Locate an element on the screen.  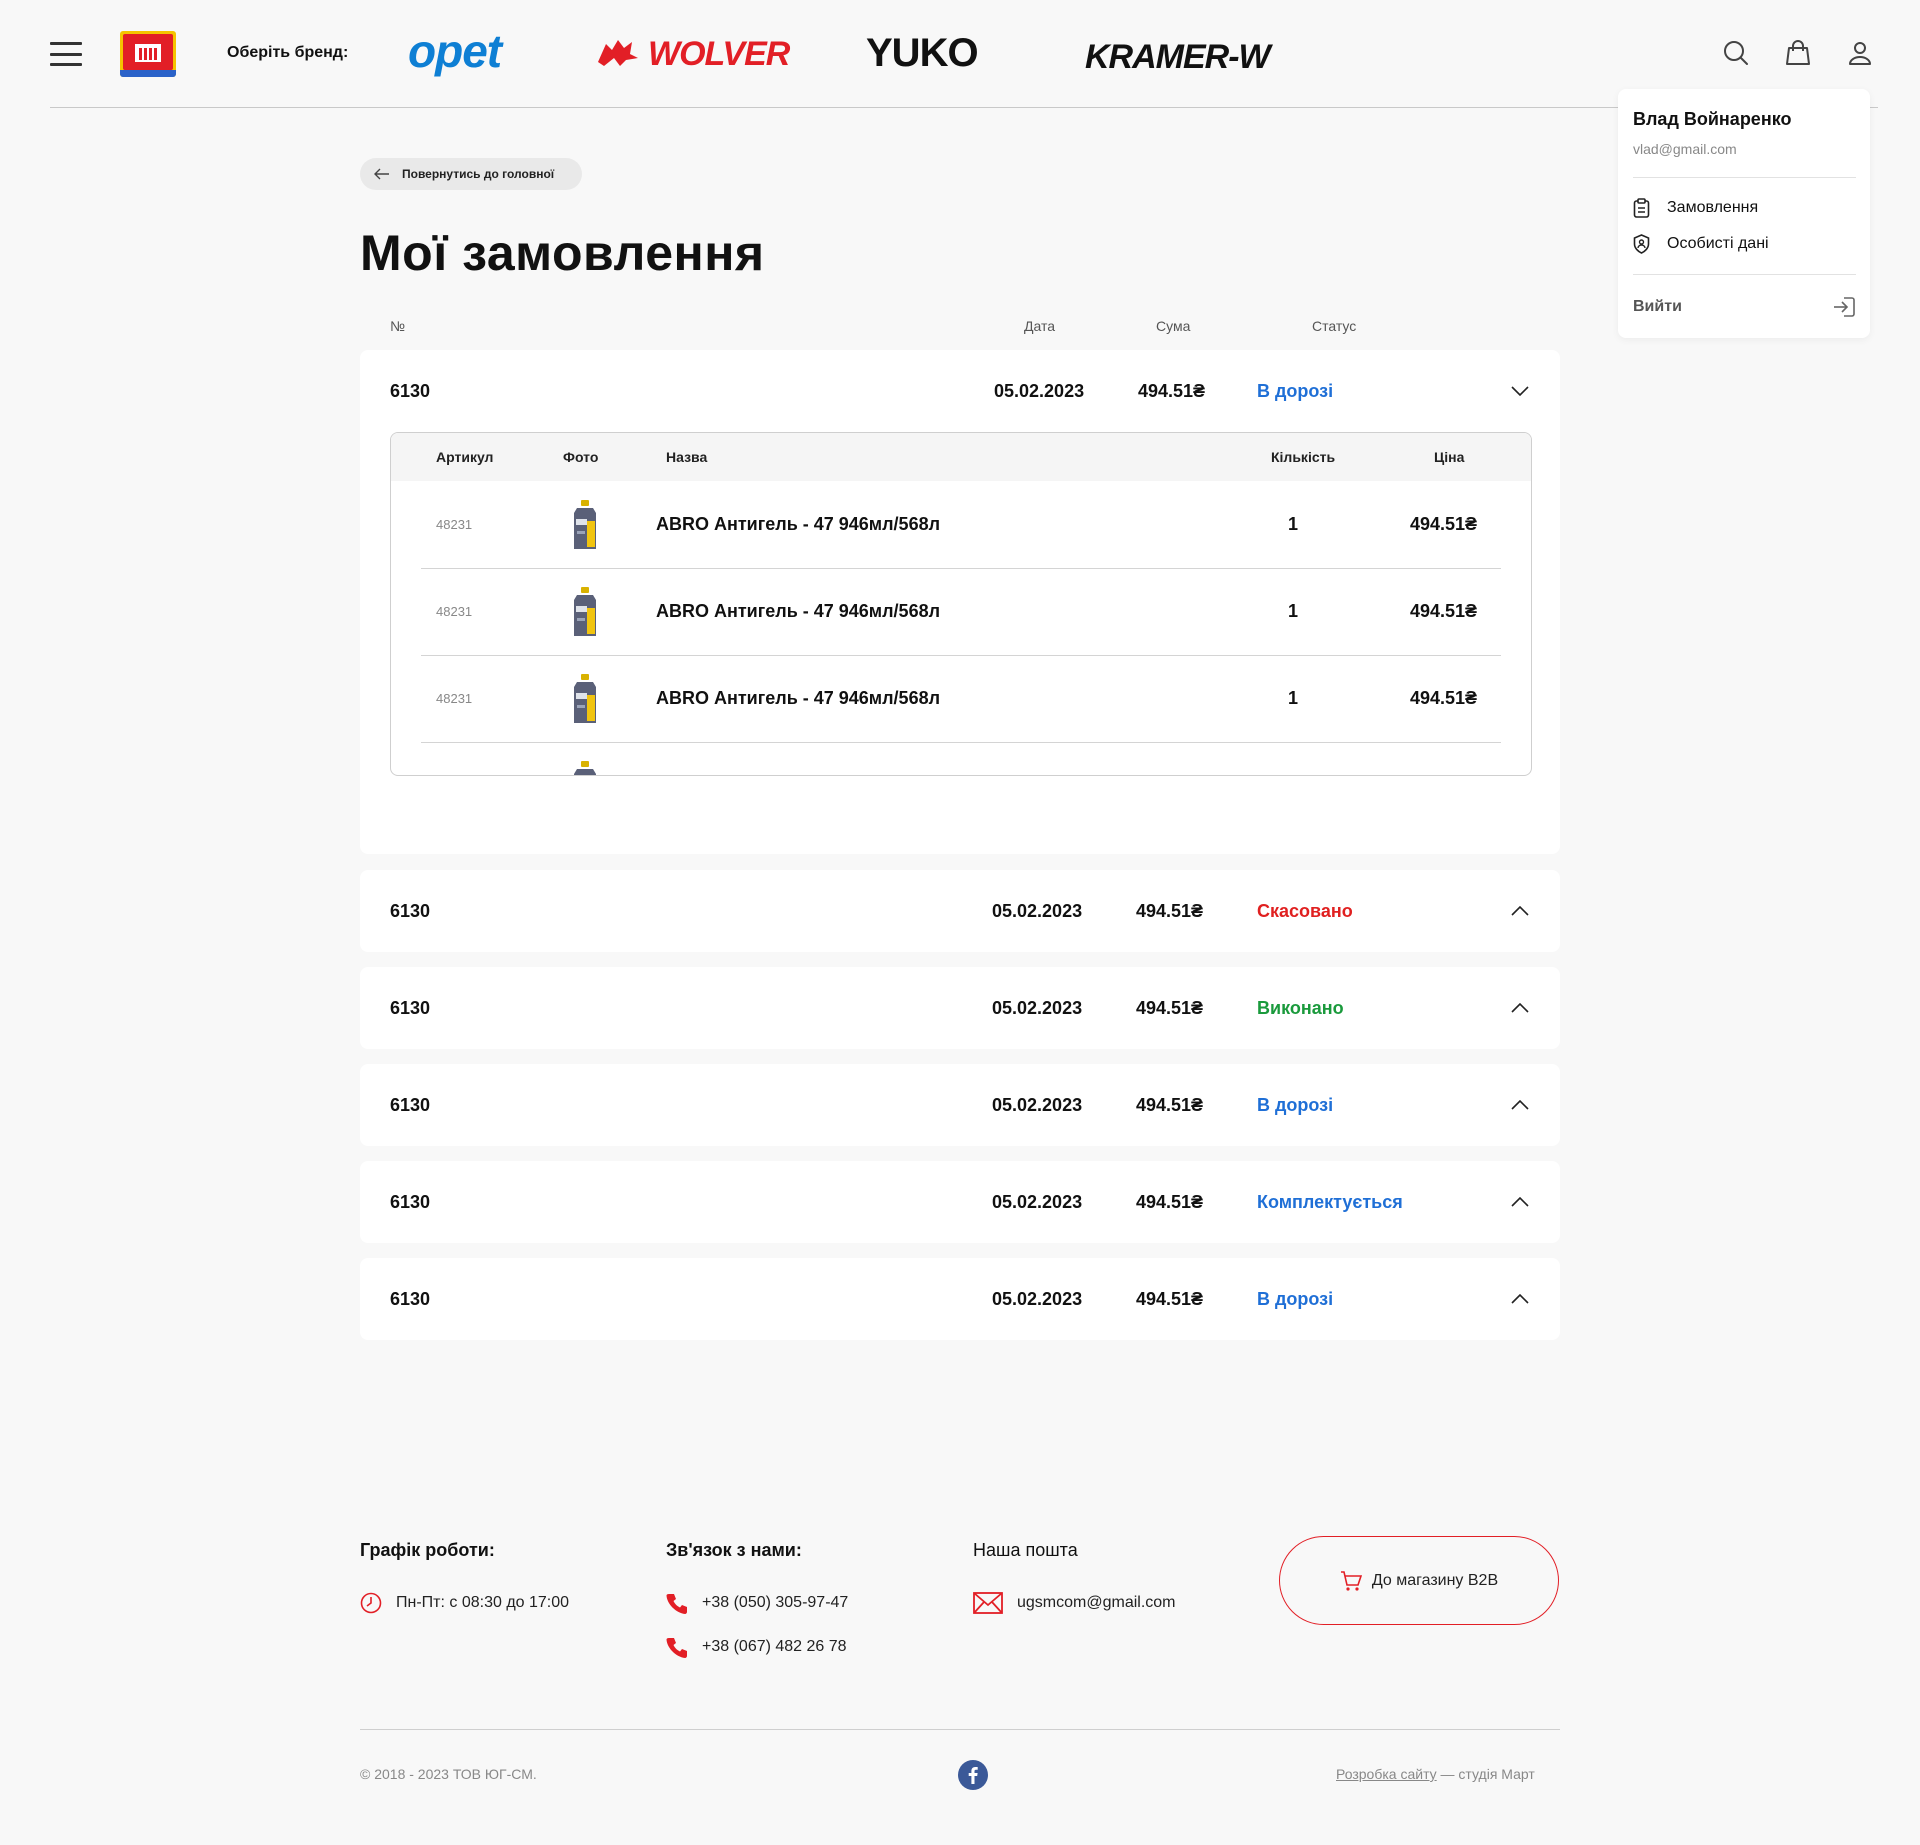
column-header-date: Дата is located at coordinates (1040, 326).